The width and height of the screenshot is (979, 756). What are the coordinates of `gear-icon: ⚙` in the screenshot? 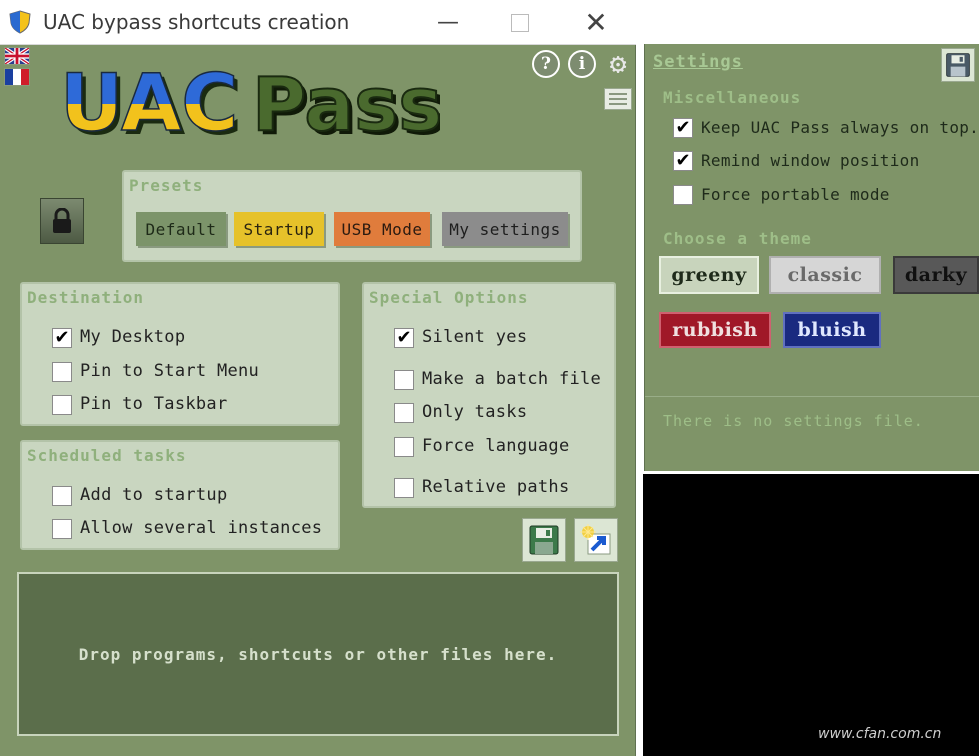 It's located at (618, 63).